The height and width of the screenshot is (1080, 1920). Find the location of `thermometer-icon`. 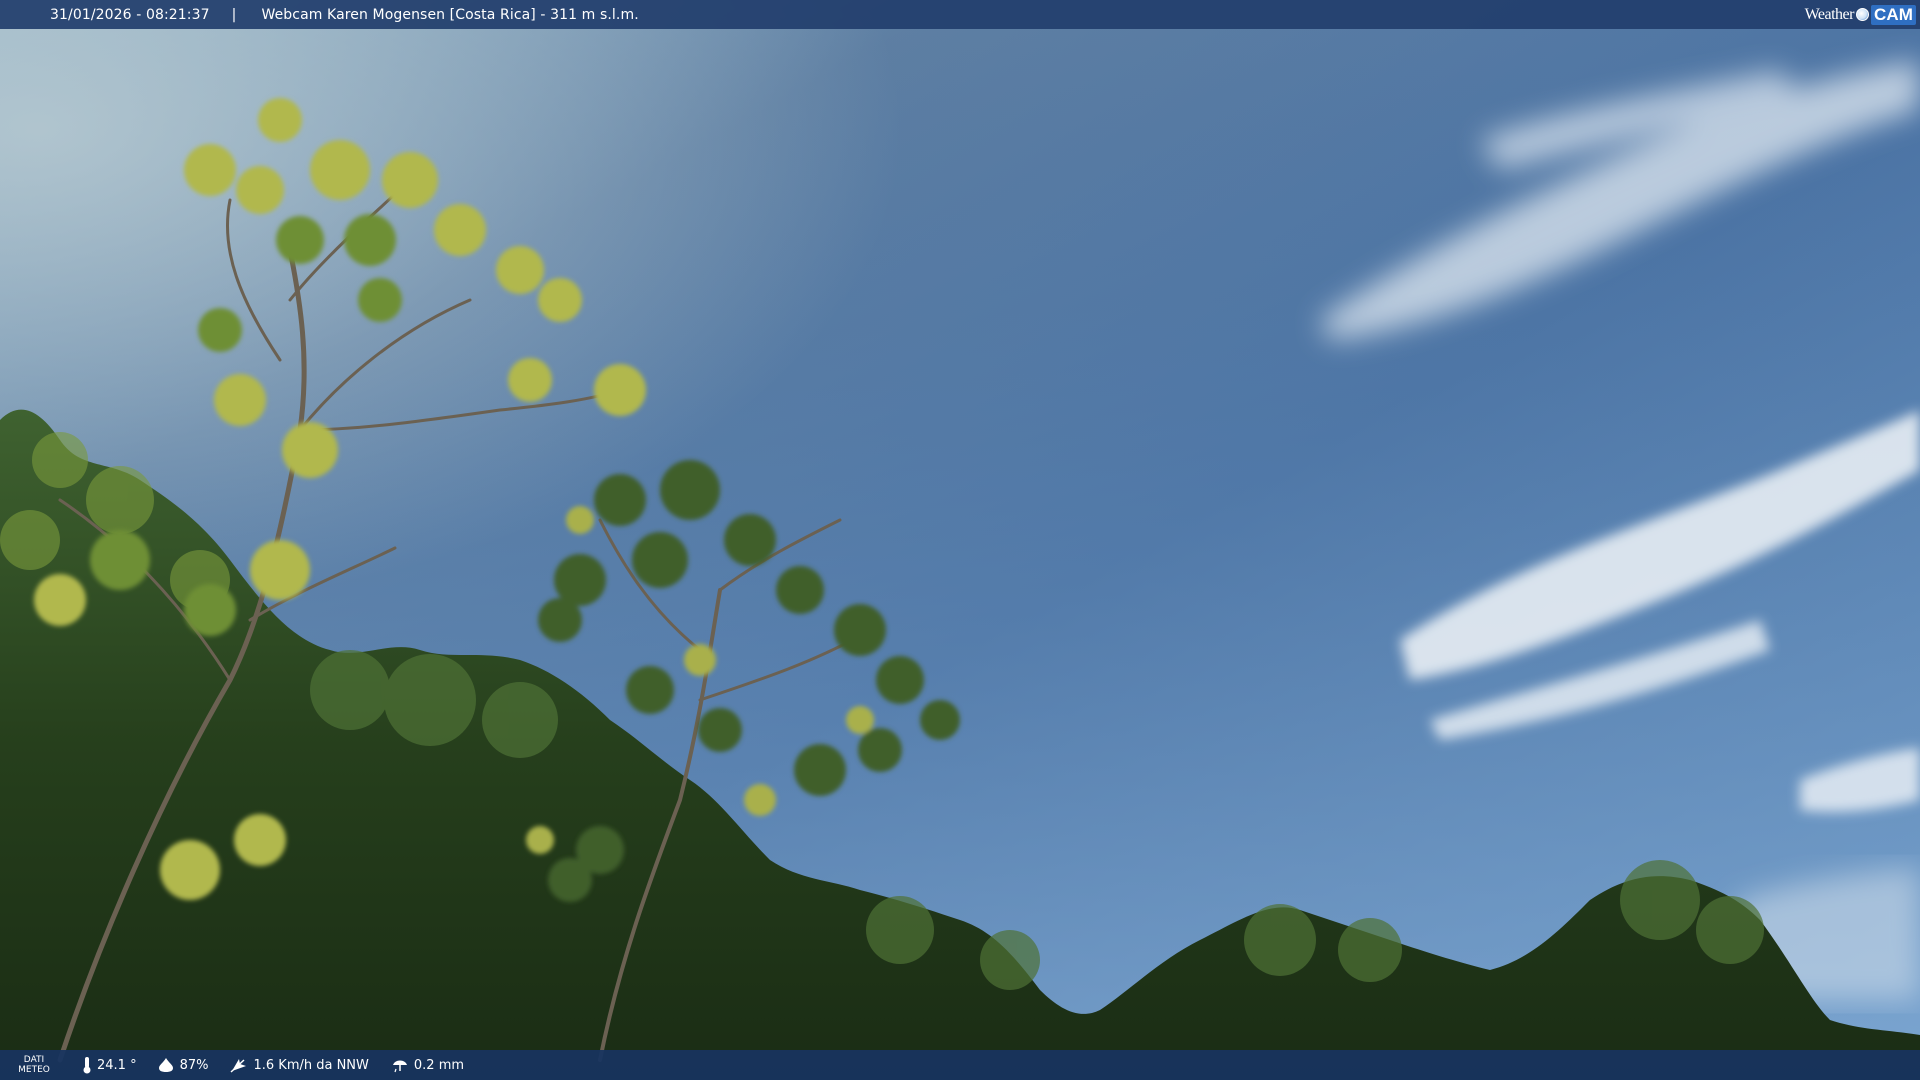

thermometer-icon is located at coordinates (87, 1065).